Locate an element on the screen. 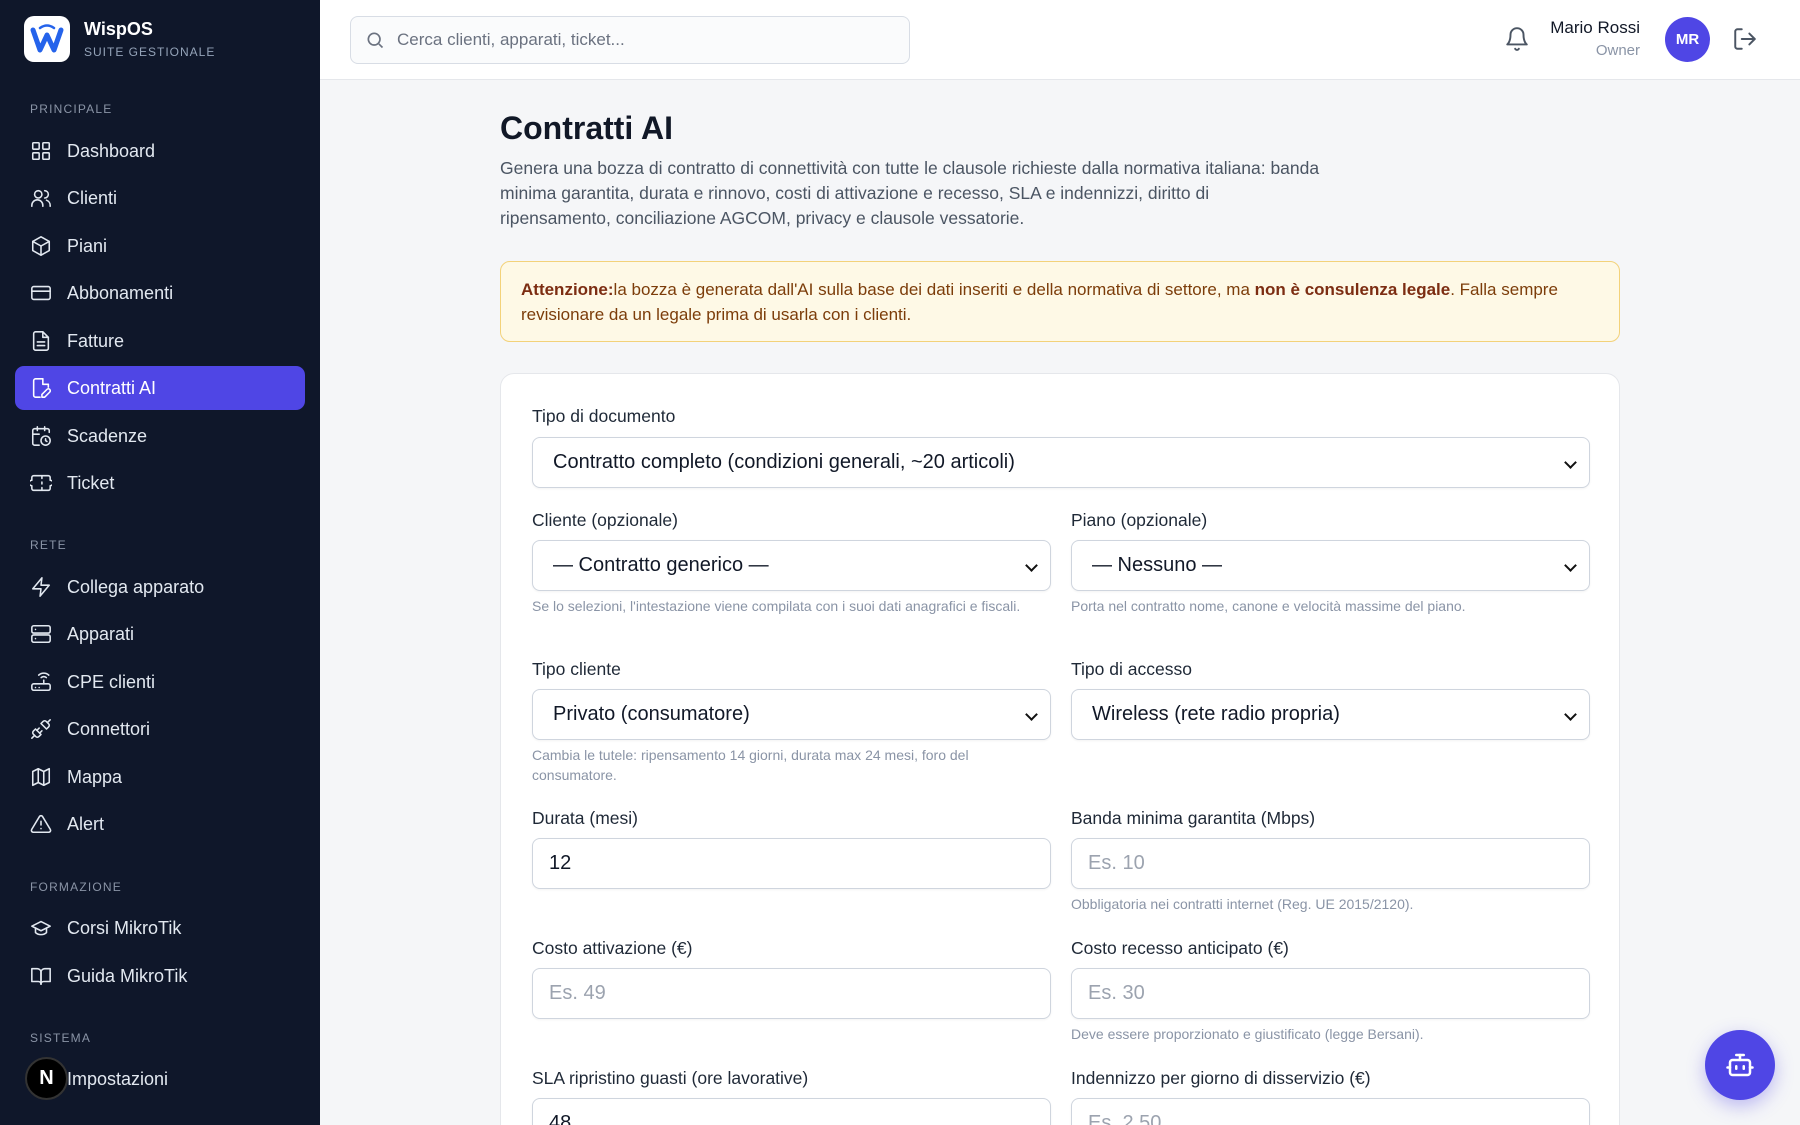  section-label-rete: RETE is located at coordinates (48, 545).